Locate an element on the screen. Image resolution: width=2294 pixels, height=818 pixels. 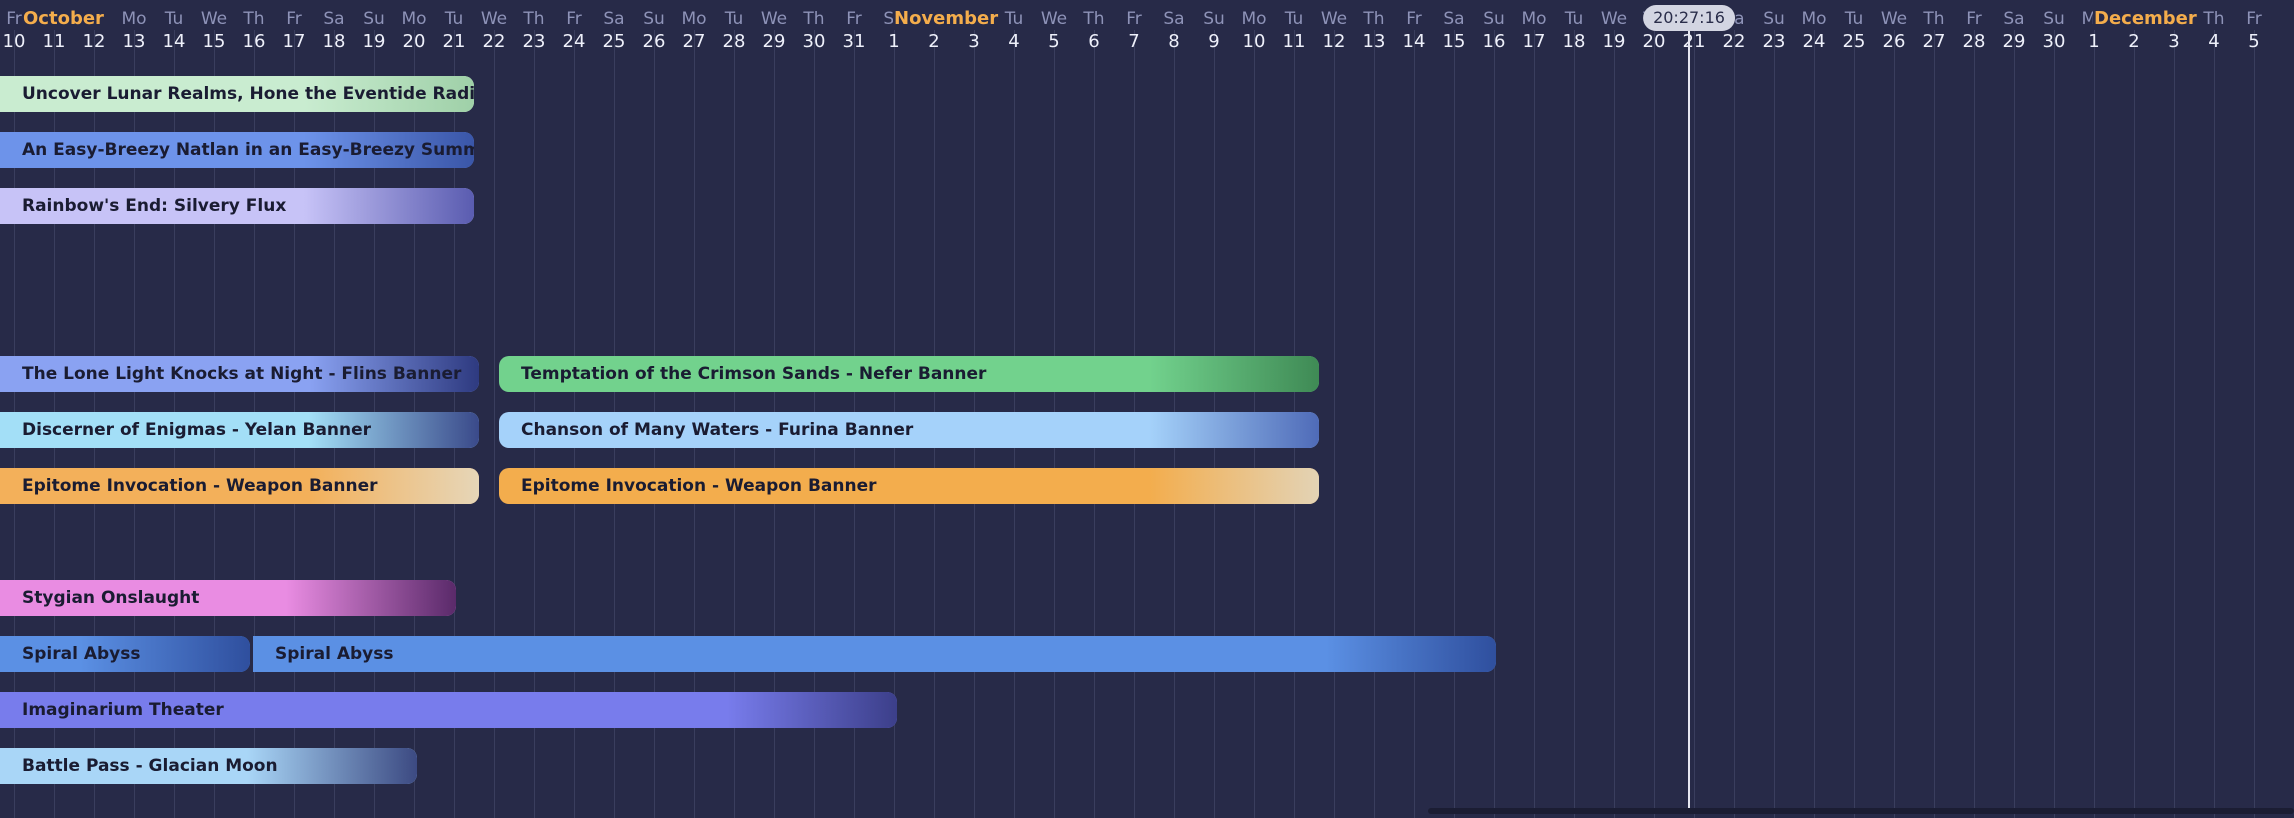
event-bar: Chanson of Many Waters - Furina Banner is located at coordinates (909, 430).